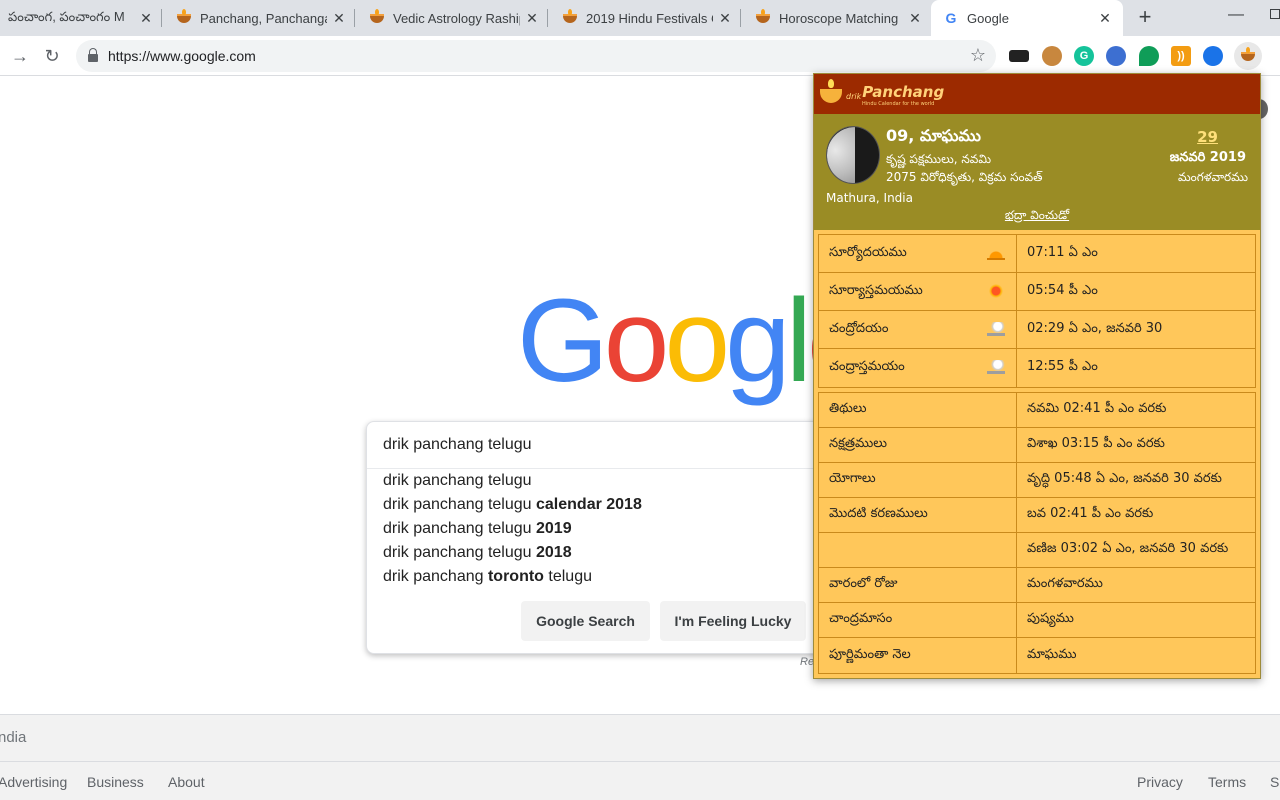  I want to click on row-label: సూర్యాస్తమయము, so click(876, 290).